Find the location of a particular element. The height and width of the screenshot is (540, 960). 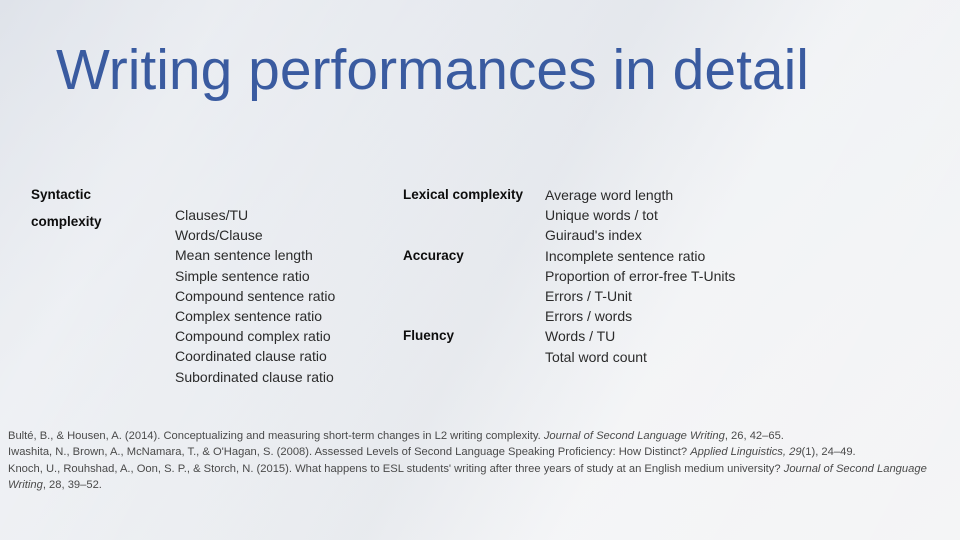

category-fluency: Fluency is located at coordinates (429, 336).